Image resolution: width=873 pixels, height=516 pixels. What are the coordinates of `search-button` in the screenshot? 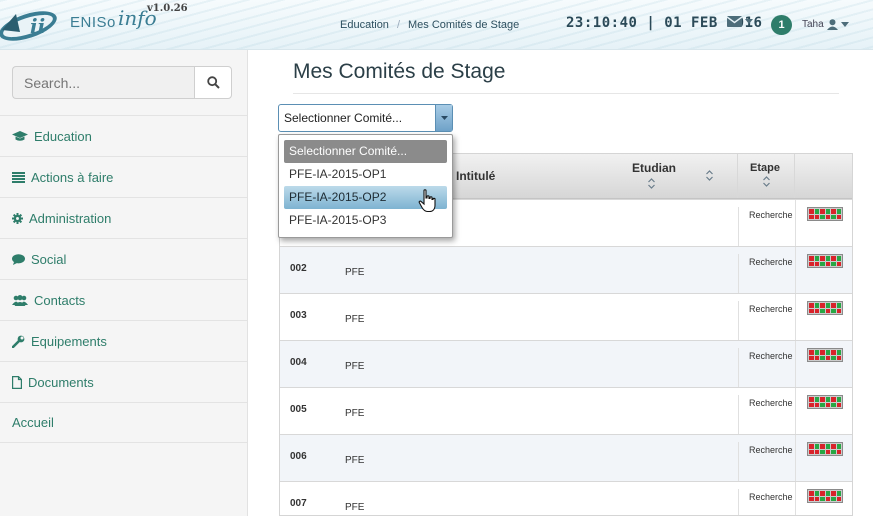 It's located at (213, 82).